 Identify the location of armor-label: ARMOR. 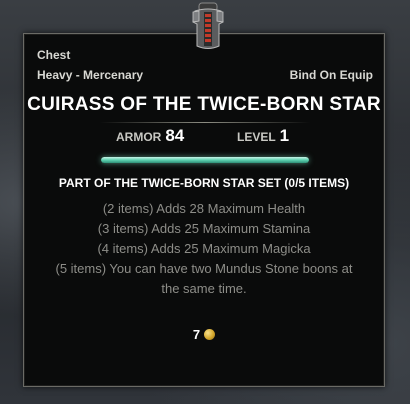
(139, 137).